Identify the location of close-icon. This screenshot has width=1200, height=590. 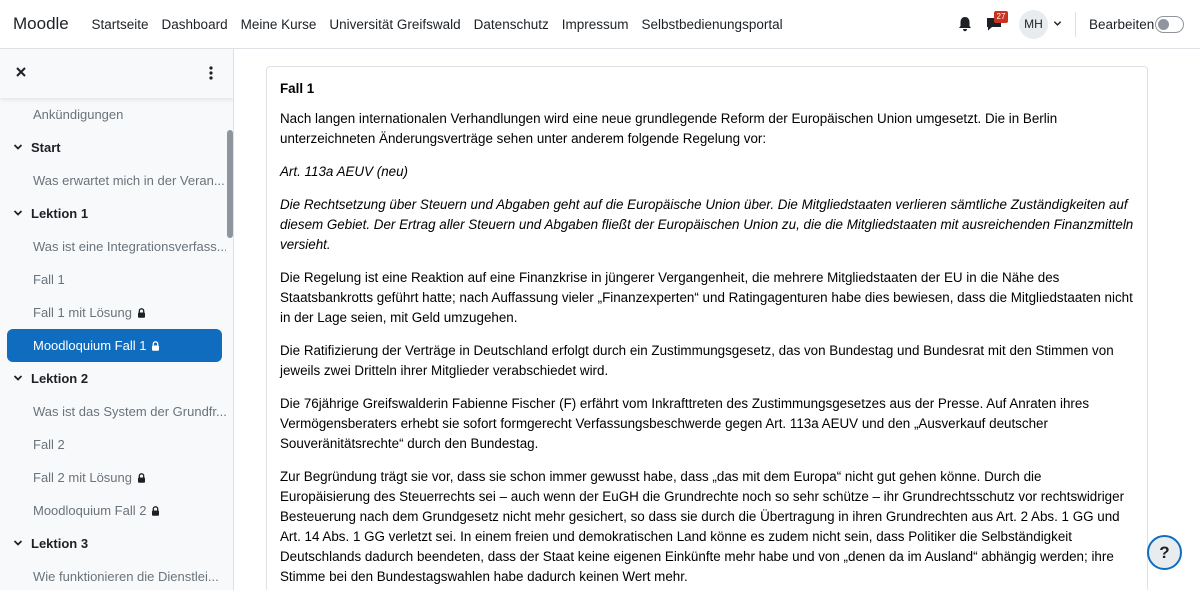
(21, 72).